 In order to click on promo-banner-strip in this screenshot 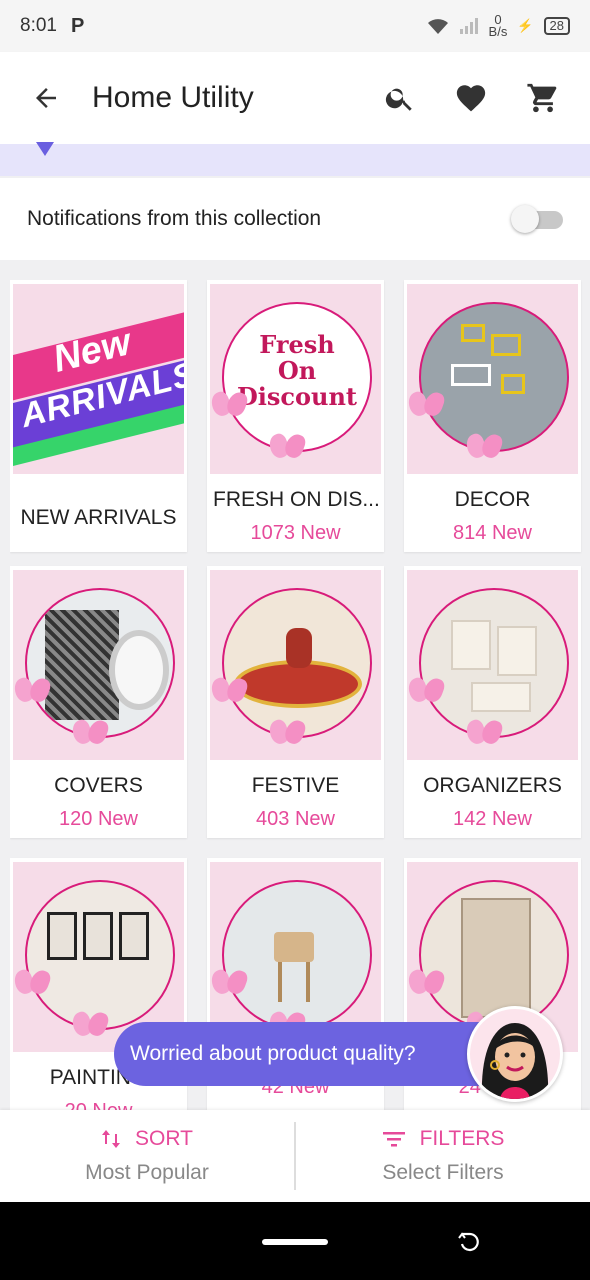, I will do `click(295, 159)`.